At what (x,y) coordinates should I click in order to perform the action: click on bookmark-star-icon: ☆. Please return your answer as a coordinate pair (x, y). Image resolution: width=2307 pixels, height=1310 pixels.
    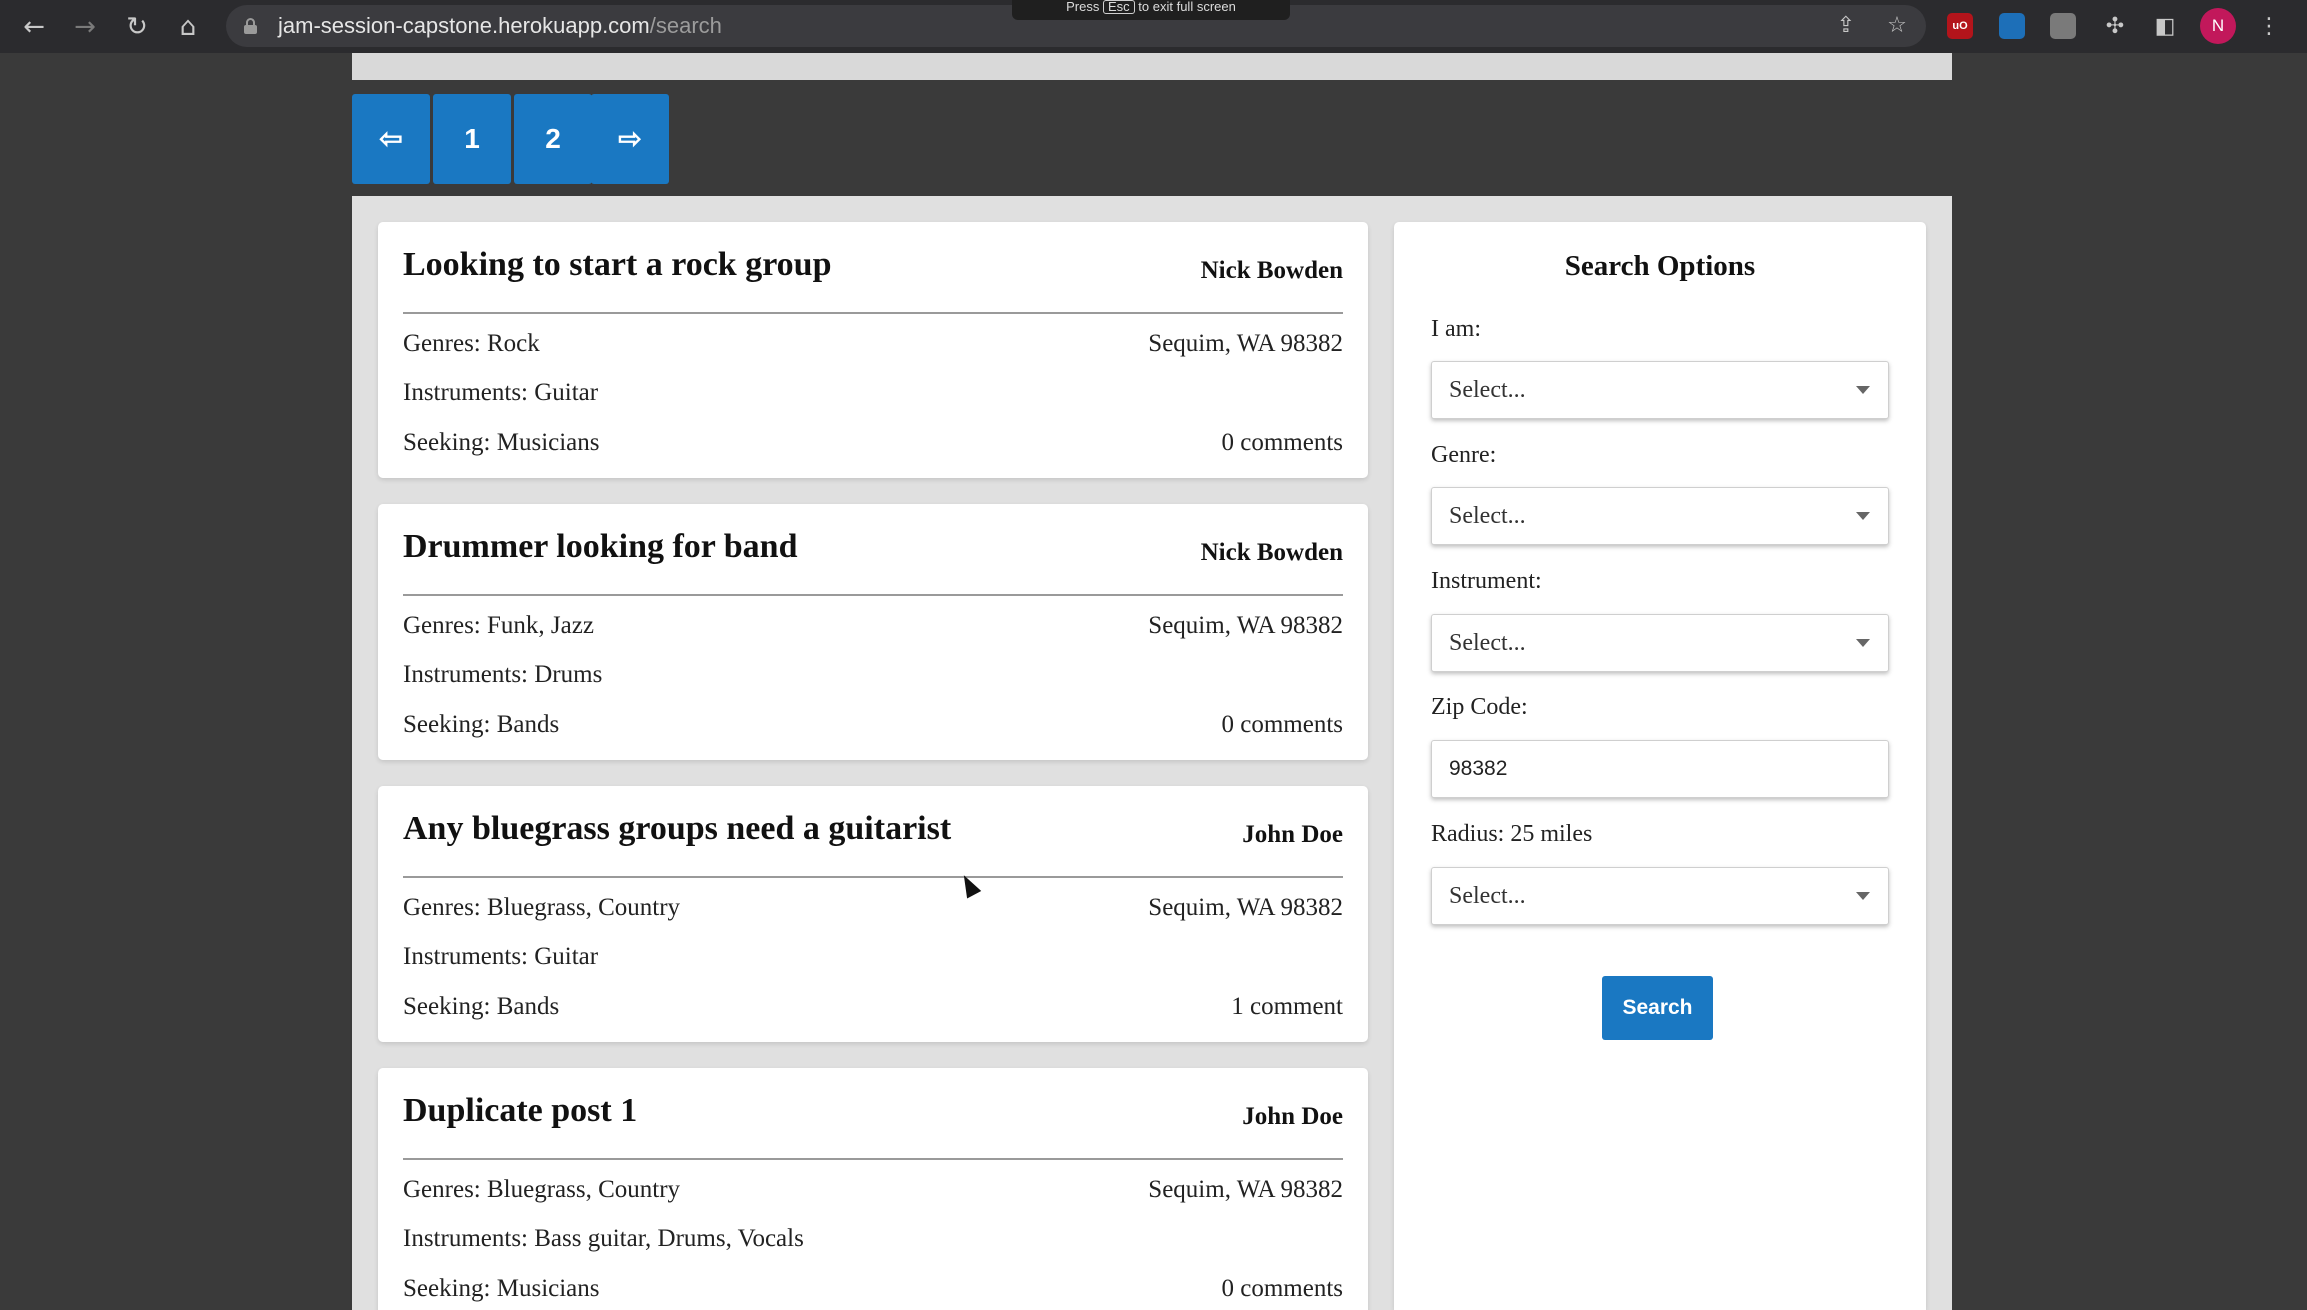
    Looking at the image, I should click on (1897, 26).